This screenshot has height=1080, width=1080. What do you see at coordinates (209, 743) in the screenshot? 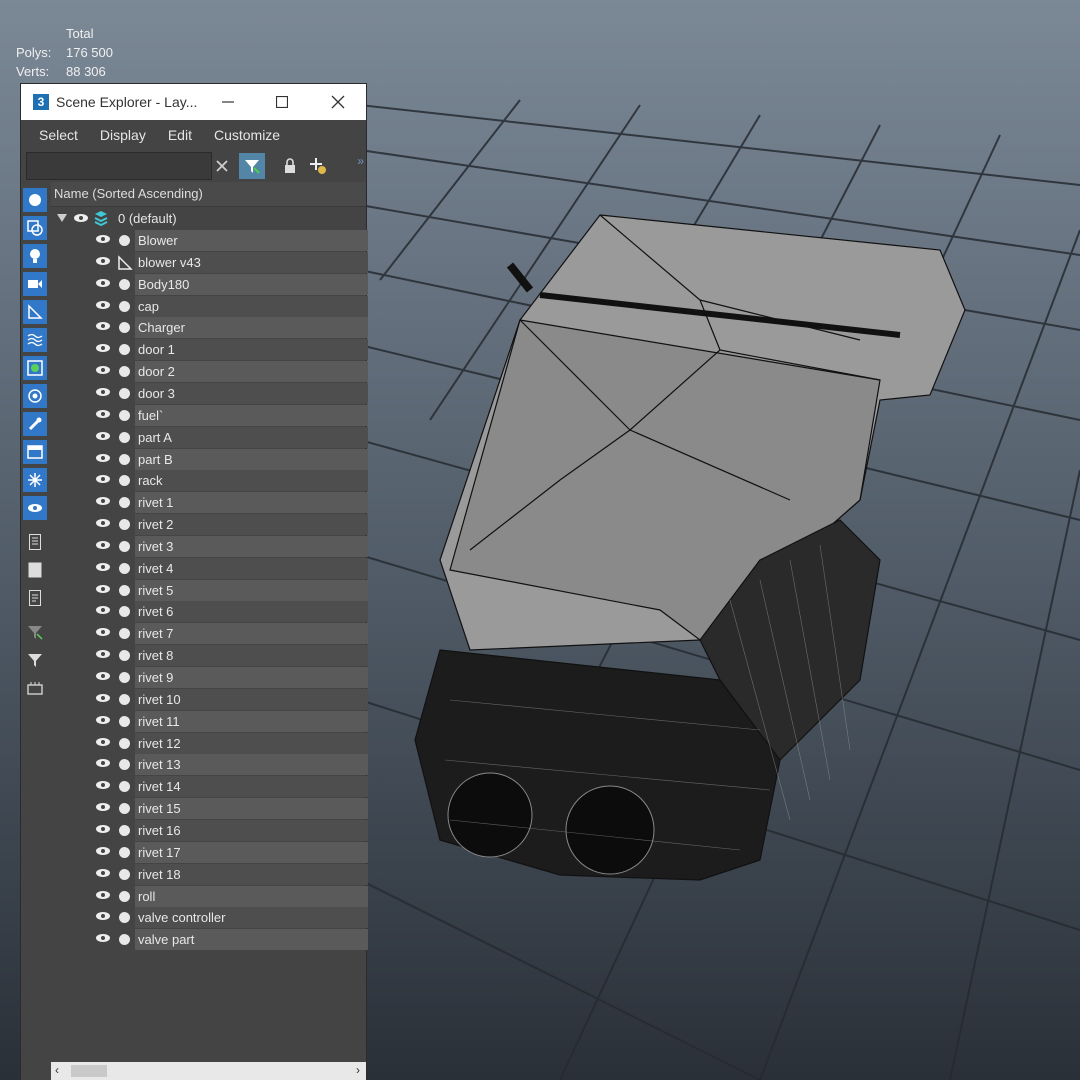
I see `list-item: rivet 12` at bounding box center [209, 743].